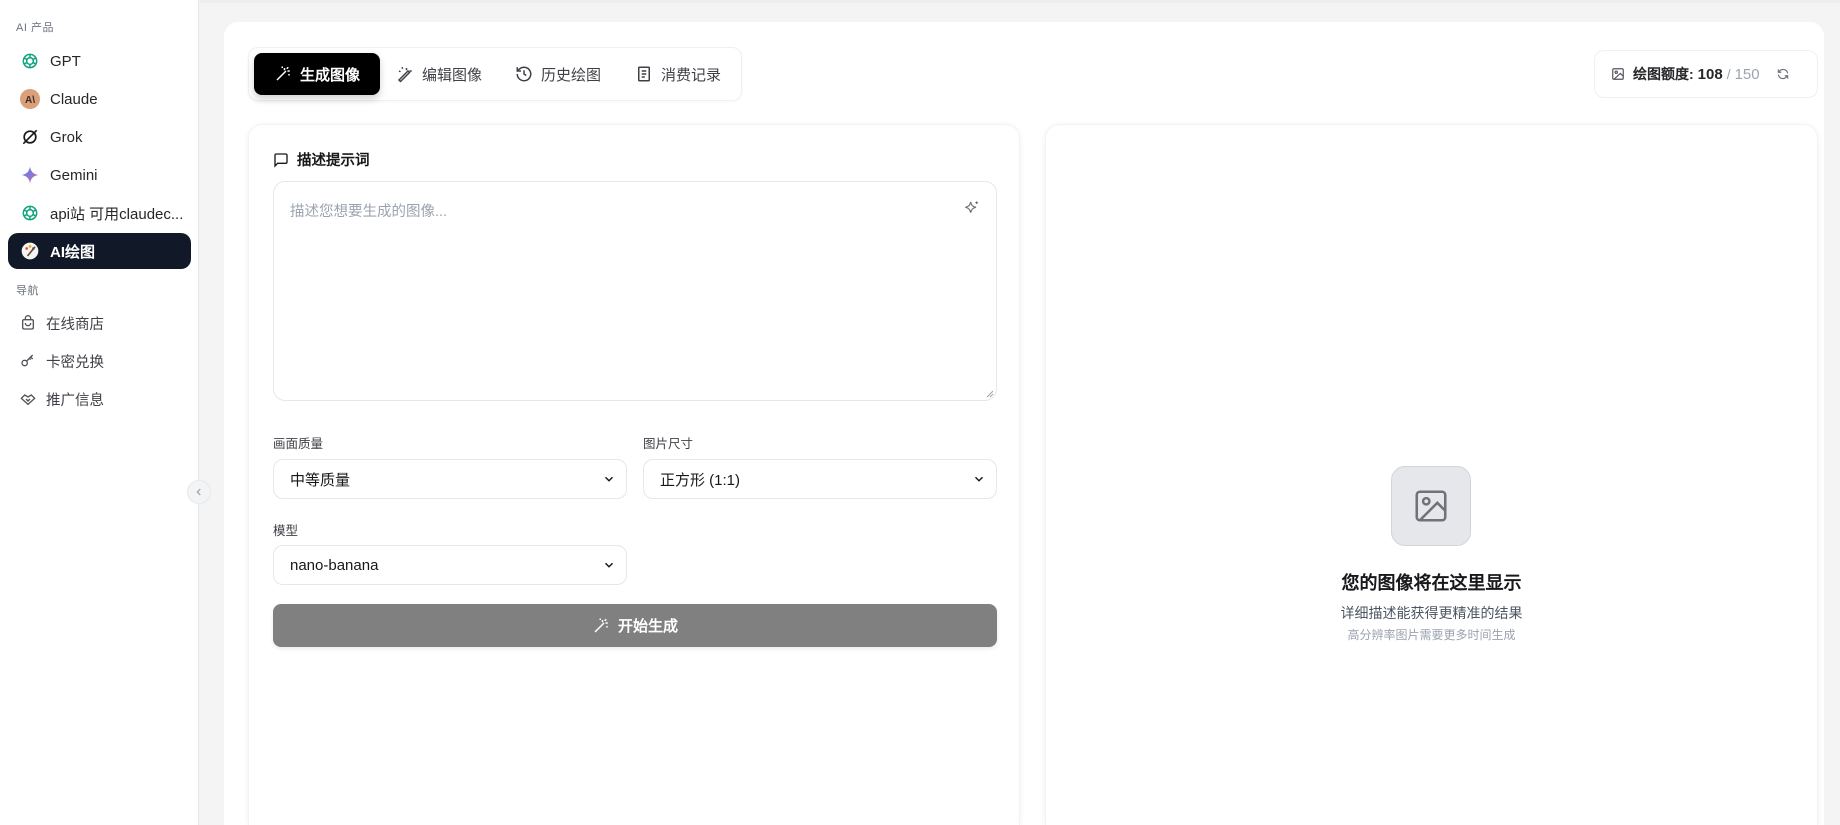  Describe the element at coordinates (35, 28) in the screenshot. I see `section-label-ai-products: AI 产品` at that location.